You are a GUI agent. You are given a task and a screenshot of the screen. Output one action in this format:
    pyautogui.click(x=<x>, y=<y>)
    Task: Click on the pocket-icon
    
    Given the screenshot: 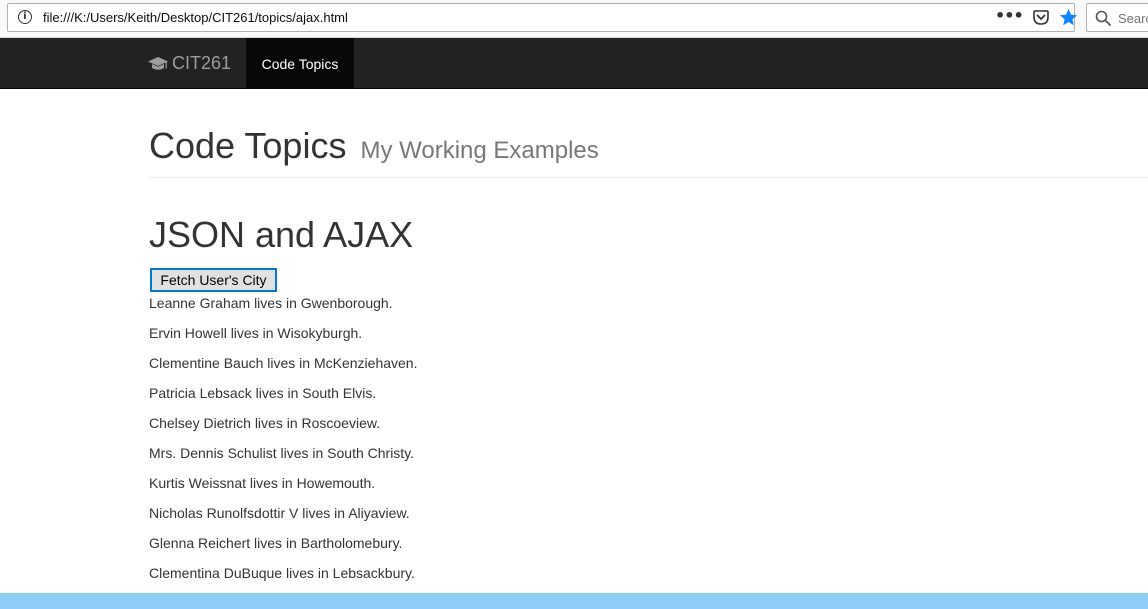 What is the action you would take?
    pyautogui.click(x=1041, y=17)
    